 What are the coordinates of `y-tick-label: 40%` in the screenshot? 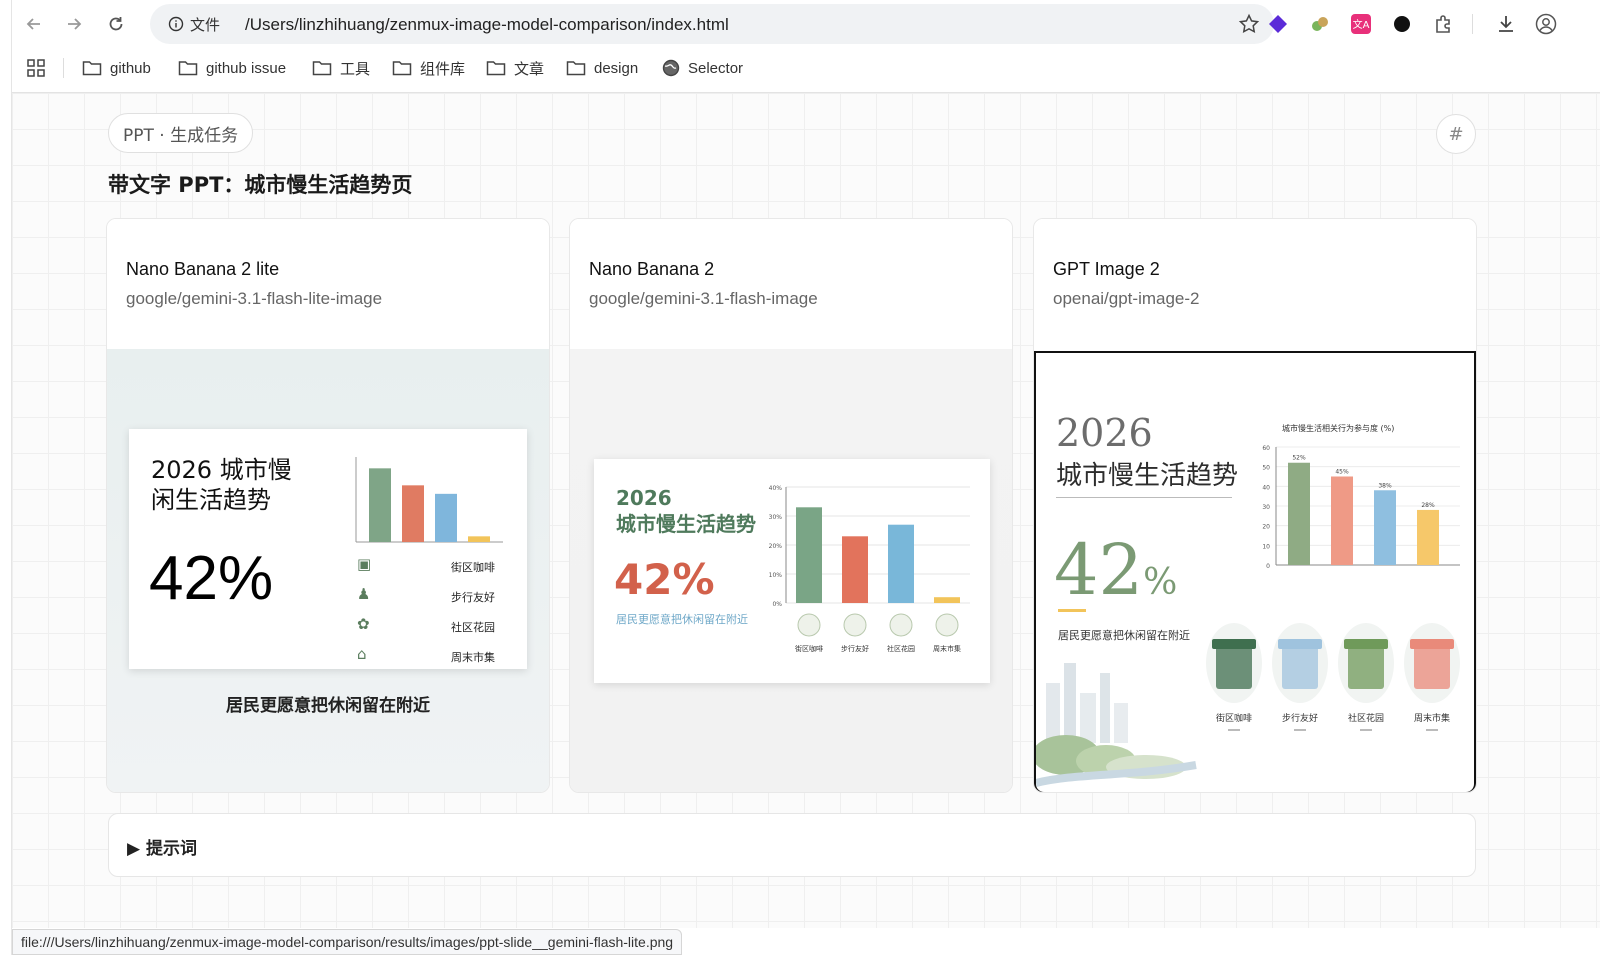 It's located at (776, 488).